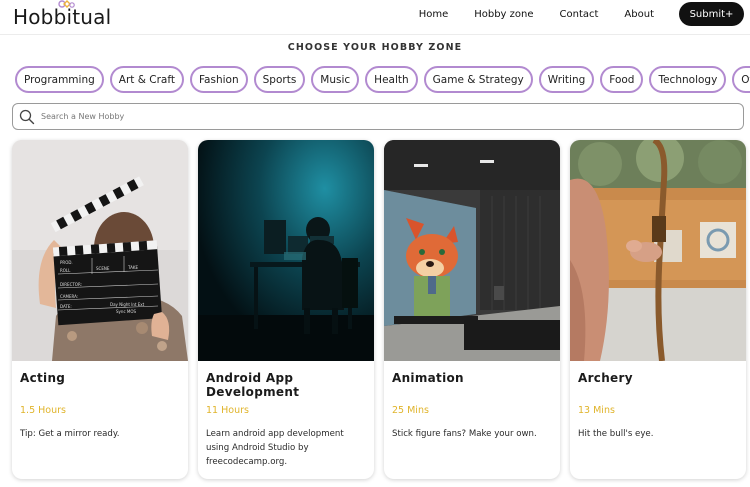  I want to click on card-duration: 25 Mins, so click(410, 410).